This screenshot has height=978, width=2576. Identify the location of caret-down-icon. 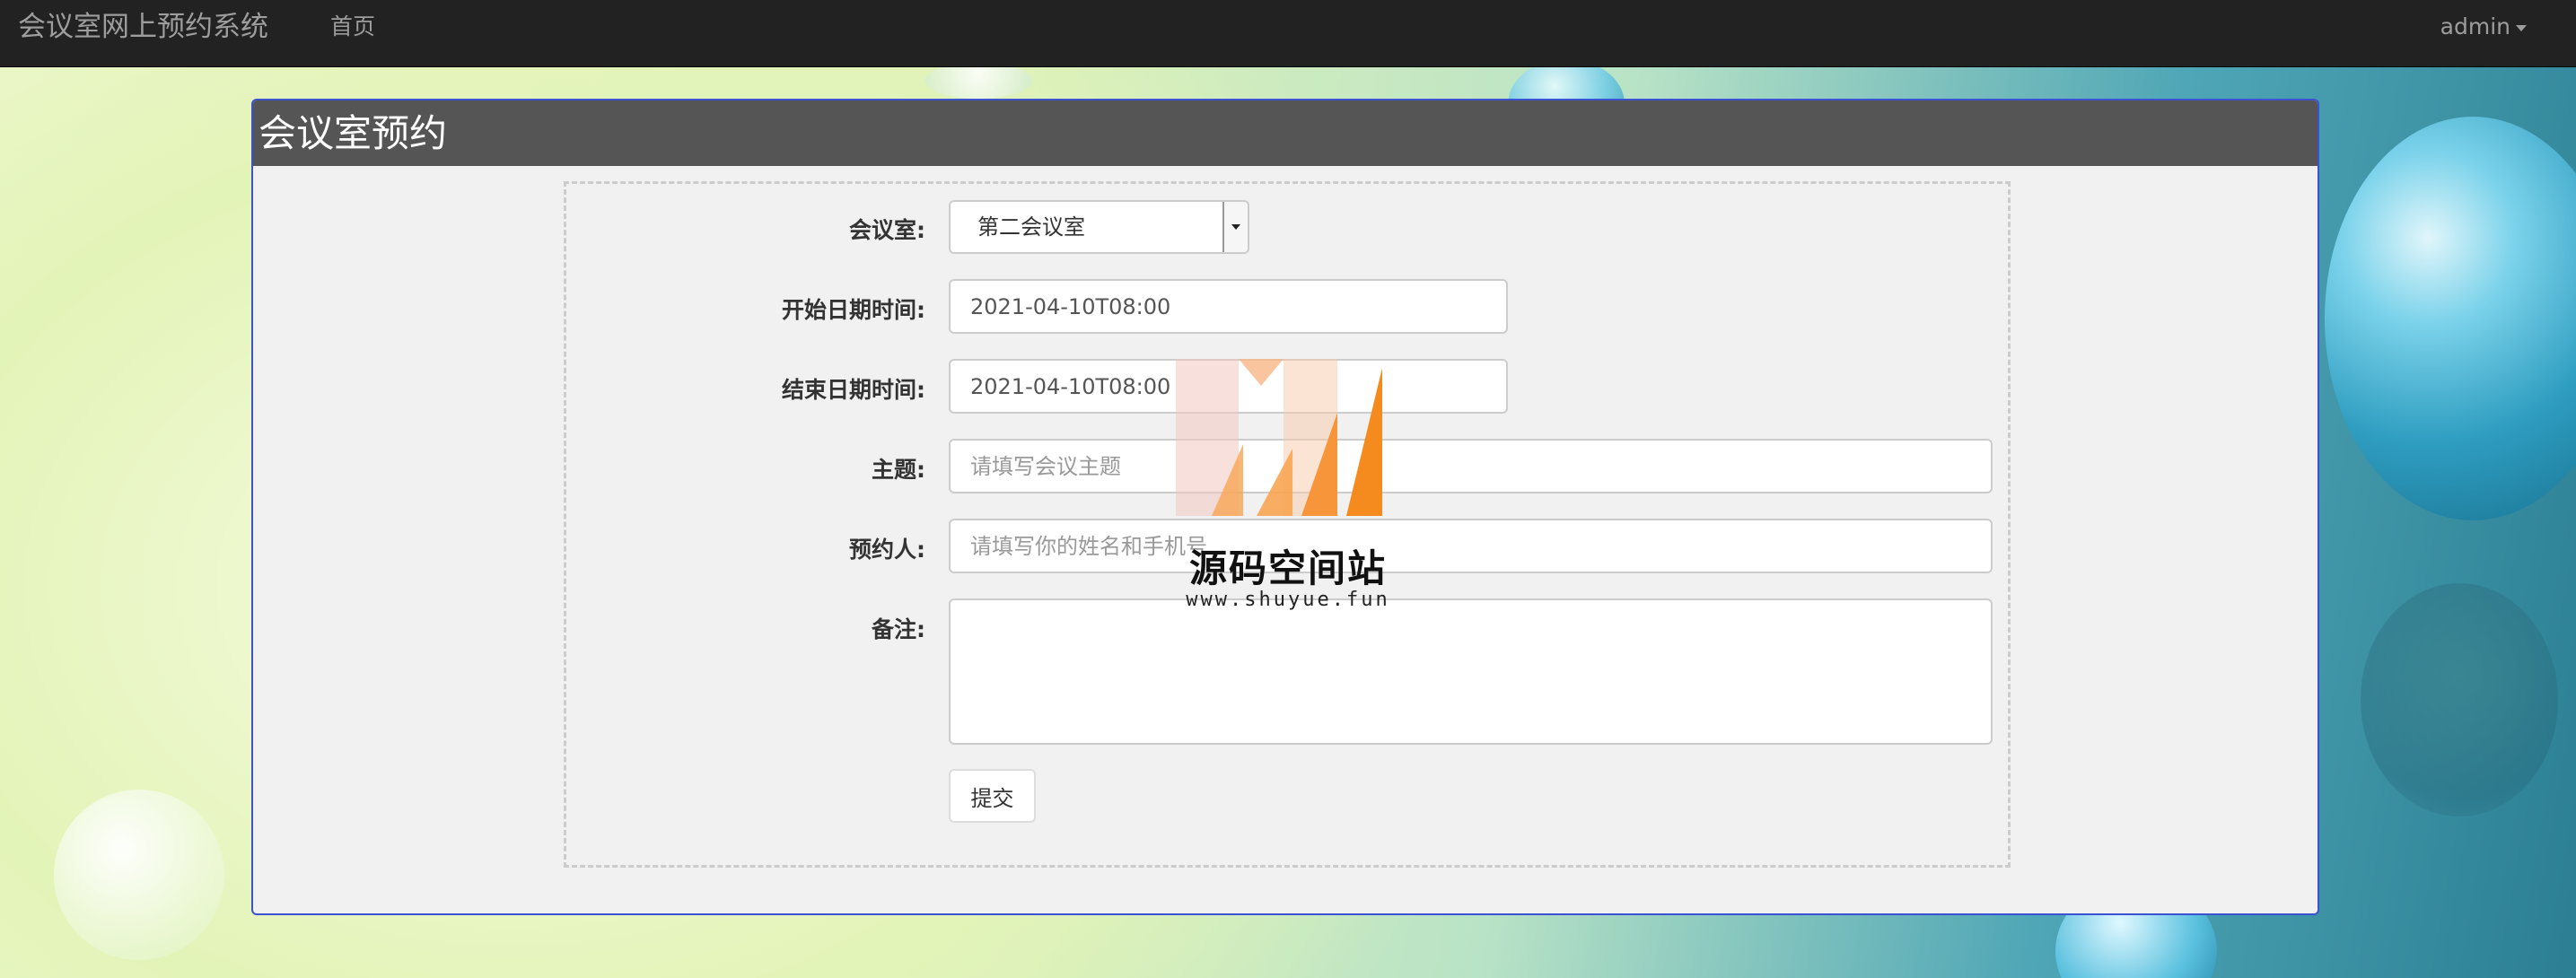
(2521, 27).